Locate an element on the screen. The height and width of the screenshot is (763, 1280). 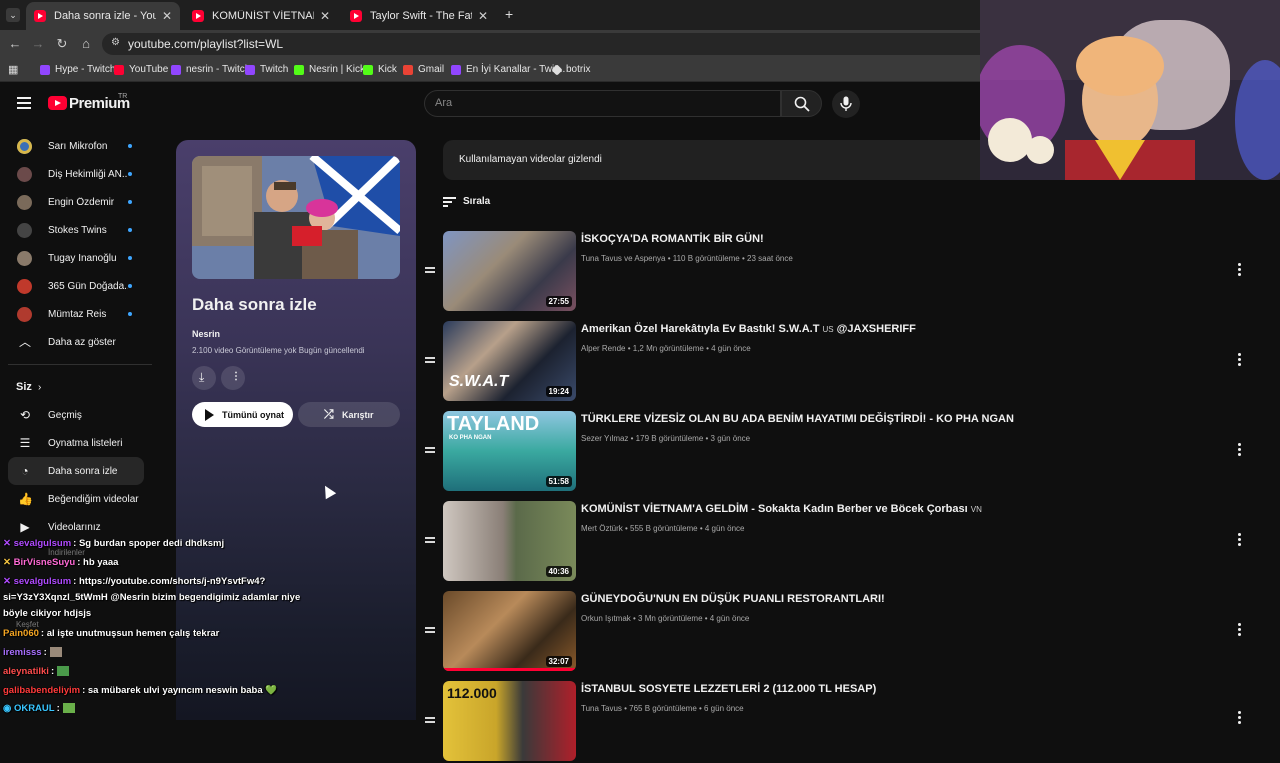
sidebar-subscription: Tugay İnanoğlu is located at coordinates (76, 258).